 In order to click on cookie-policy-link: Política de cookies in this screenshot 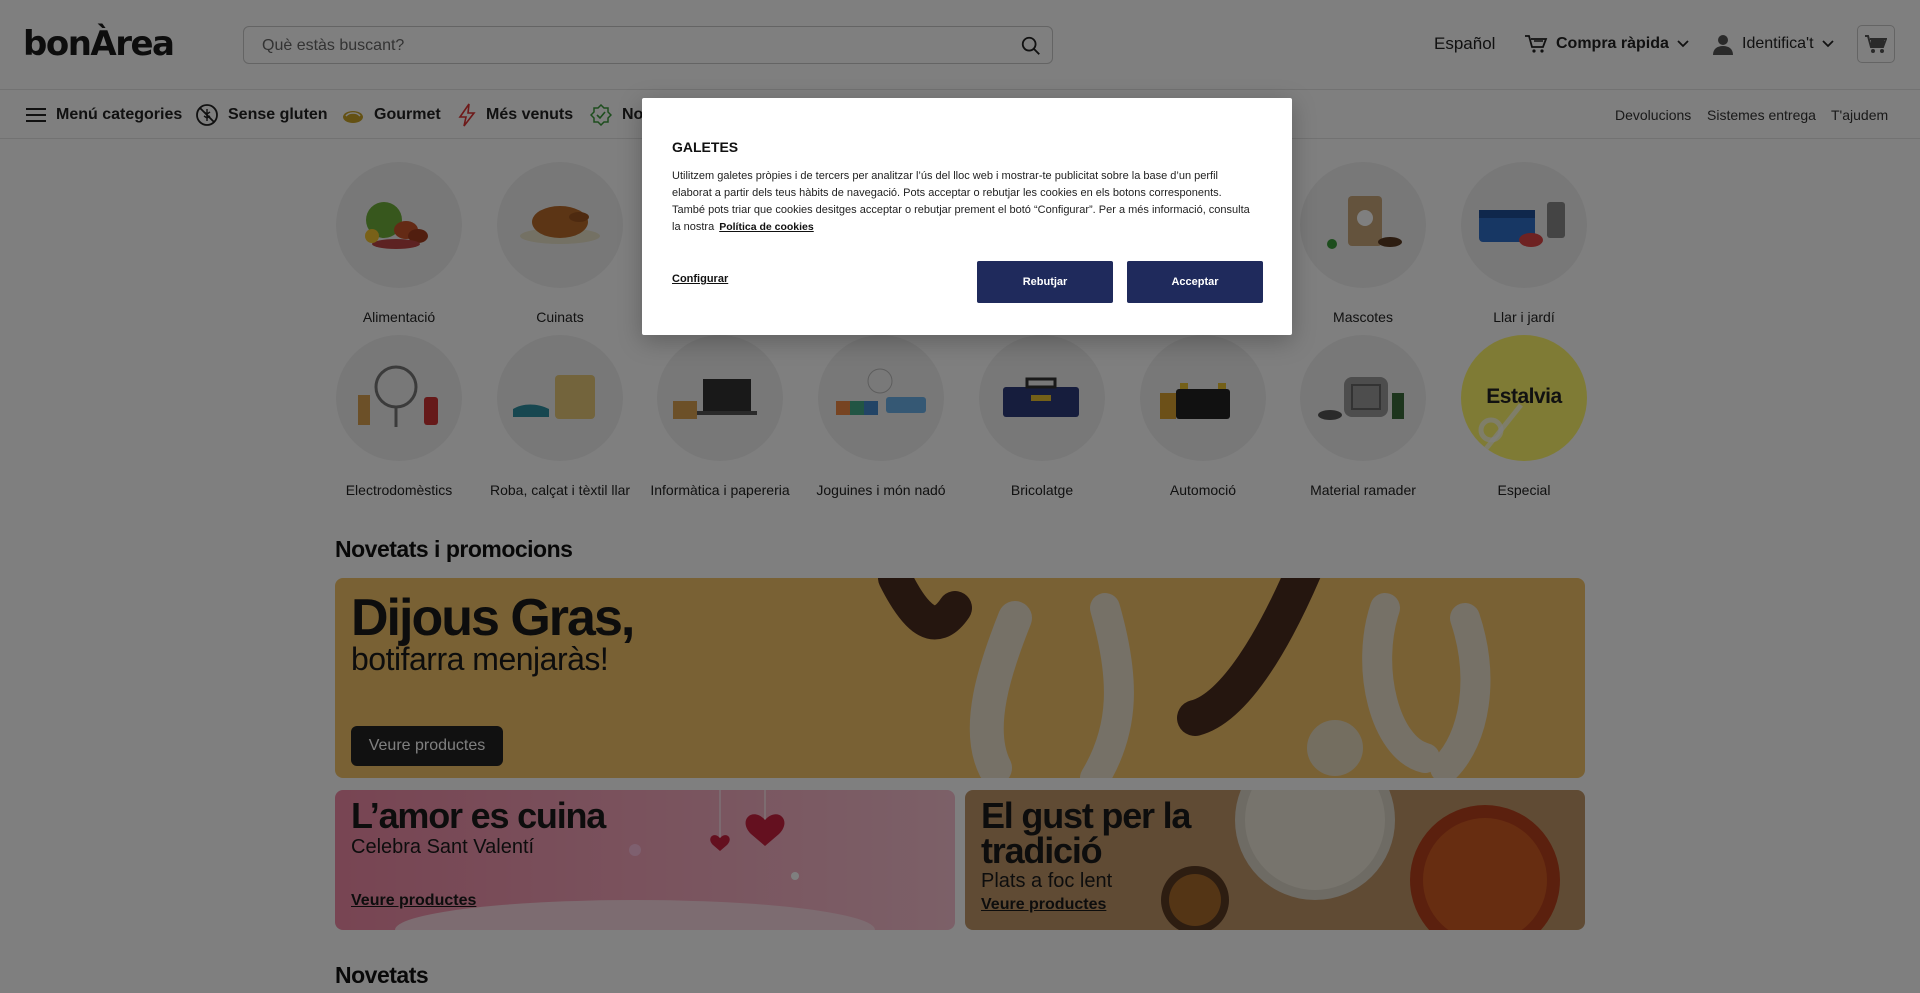, I will do `click(766, 227)`.